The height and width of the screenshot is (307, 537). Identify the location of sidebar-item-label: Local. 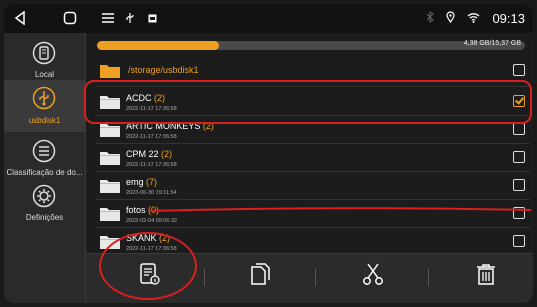
(44, 74).